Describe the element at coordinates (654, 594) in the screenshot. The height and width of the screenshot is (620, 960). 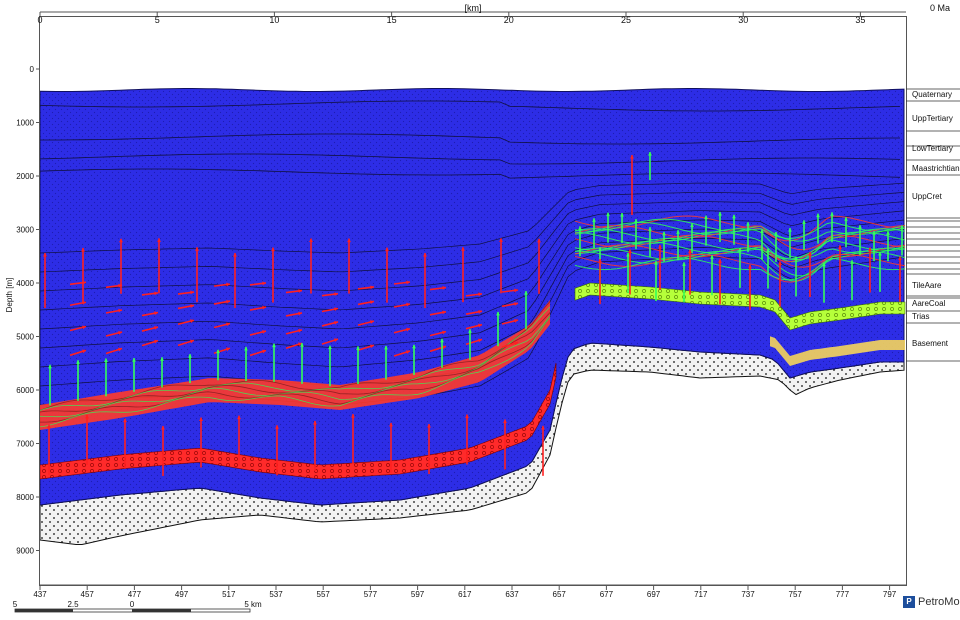
I see `bottom-tick-label: 697` at that location.